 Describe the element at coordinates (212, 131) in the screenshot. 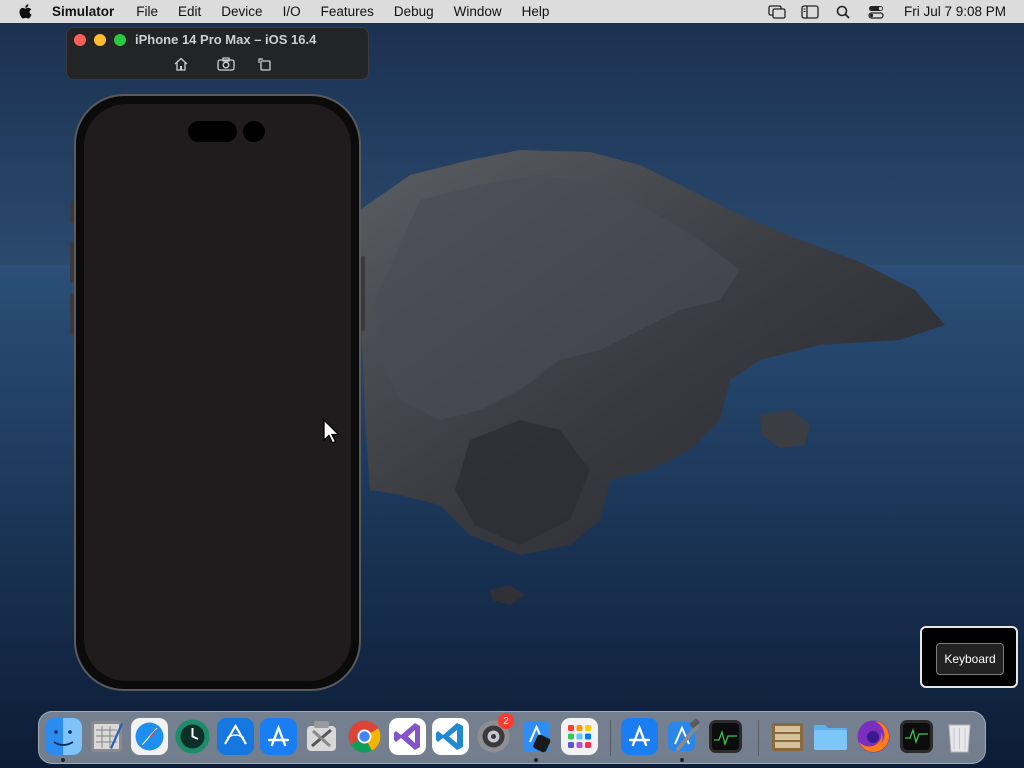

I see `dynamic-island` at that location.